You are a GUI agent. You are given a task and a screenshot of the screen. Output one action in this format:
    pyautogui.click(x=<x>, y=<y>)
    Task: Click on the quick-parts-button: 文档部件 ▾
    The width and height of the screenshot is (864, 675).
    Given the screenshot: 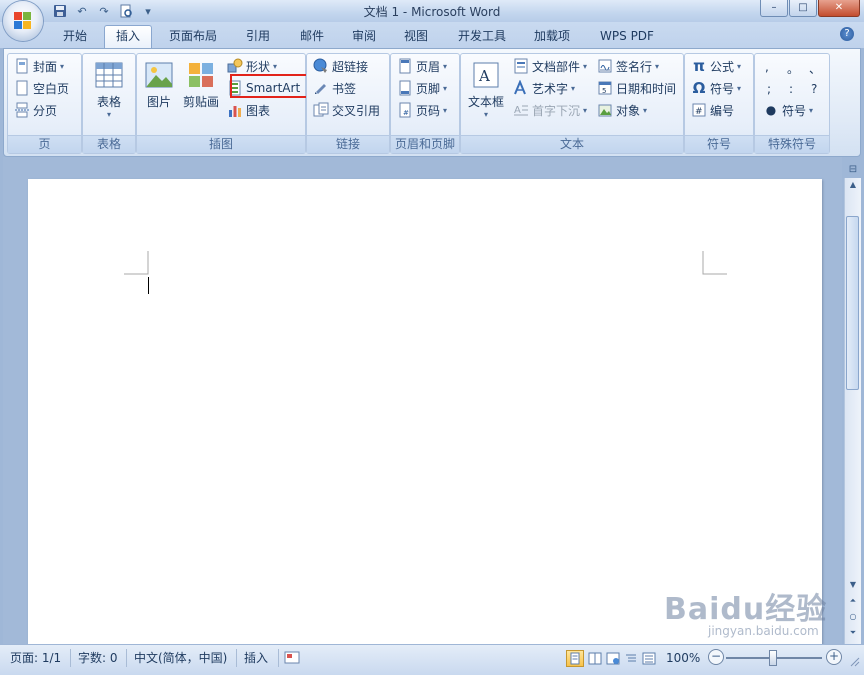 What is the action you would take?
    pyautogui.click(x=550, y=66)
    